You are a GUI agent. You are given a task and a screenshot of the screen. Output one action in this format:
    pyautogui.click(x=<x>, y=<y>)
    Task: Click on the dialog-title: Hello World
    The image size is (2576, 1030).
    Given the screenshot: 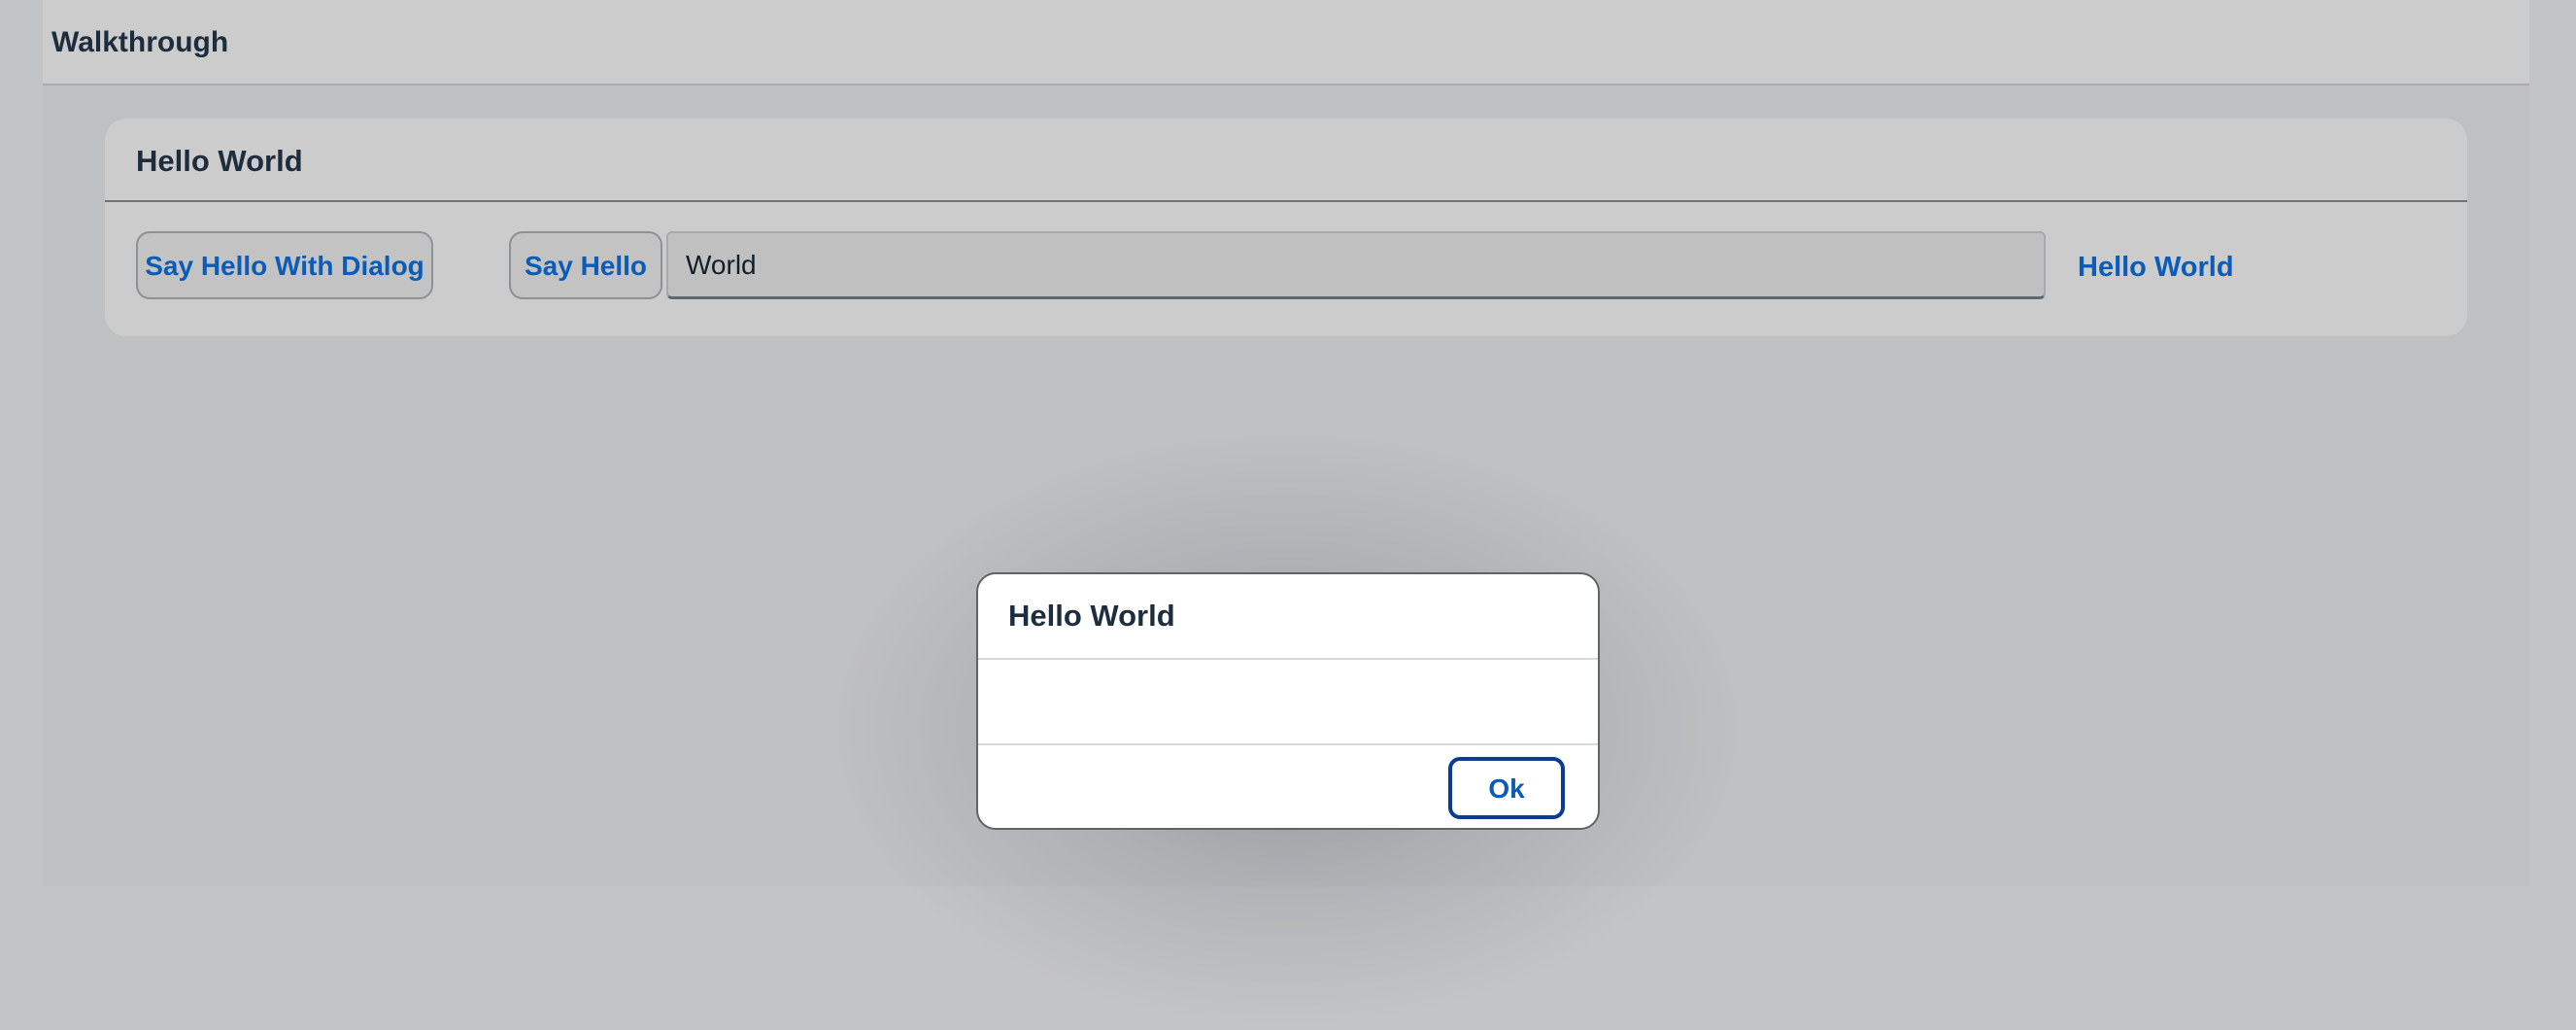 What is the action you would take?
    pyautogui.click(x=1091, y=616)
    